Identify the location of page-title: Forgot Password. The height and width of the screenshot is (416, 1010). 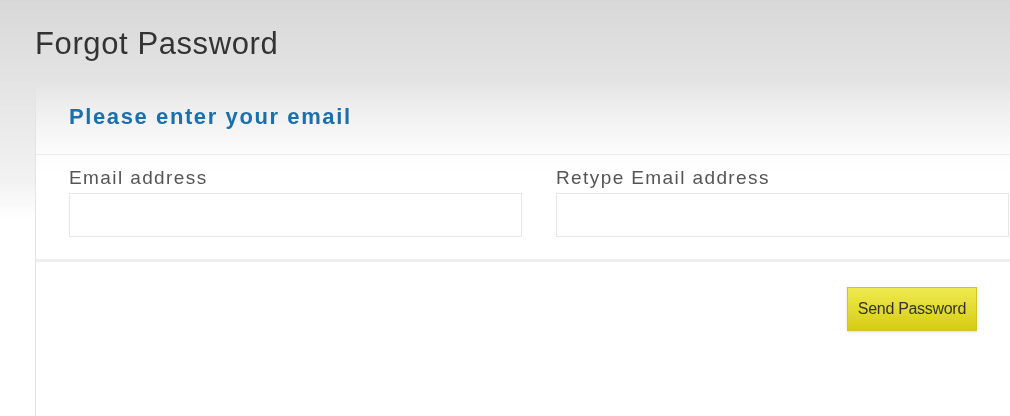
(157, 44).